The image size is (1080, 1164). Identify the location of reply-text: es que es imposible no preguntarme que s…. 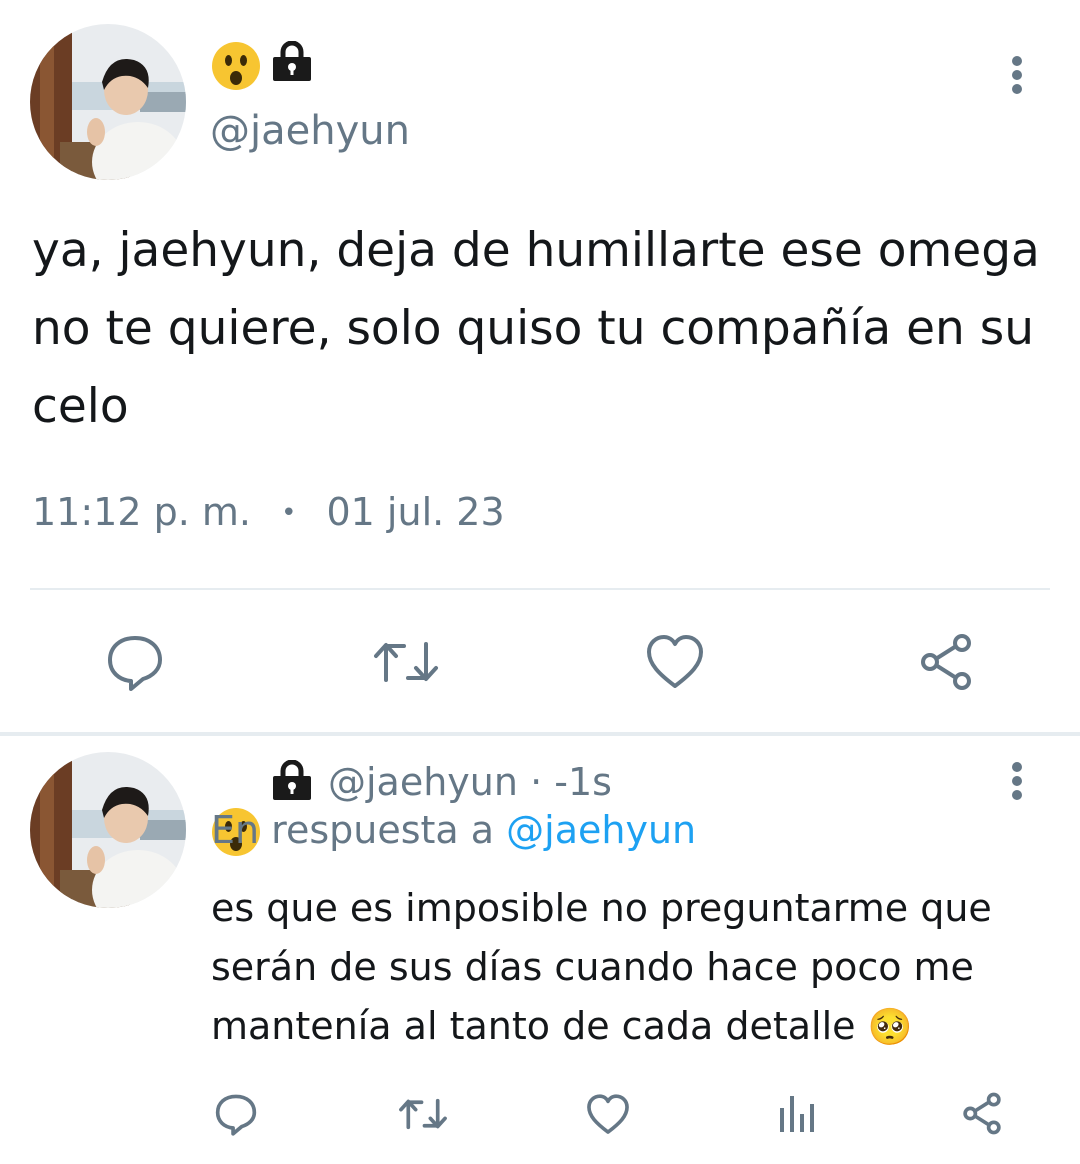
(611, 968).